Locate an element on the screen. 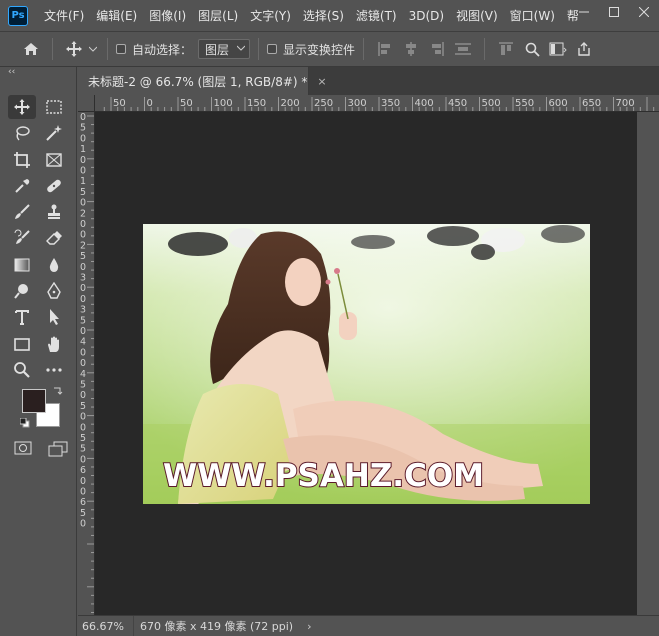 This screenshot has width=659, height=636. ruler-label: 600 is located at coordinates (558, 103).